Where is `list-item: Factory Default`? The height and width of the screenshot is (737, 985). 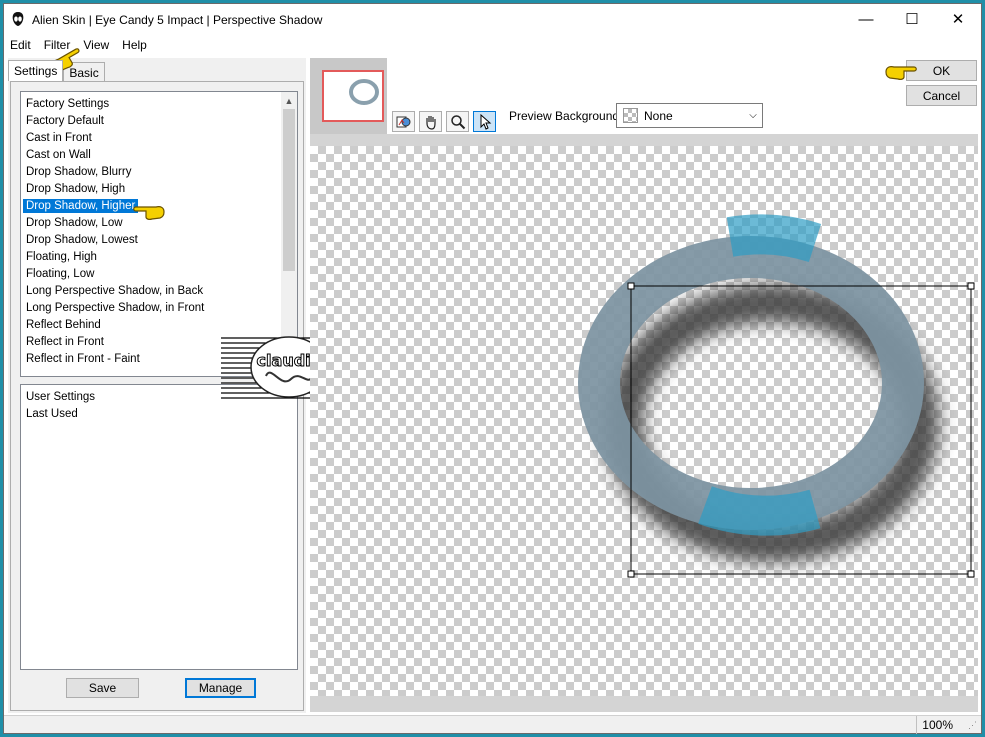 list-item: Factory Default is located at coordinates (159, 121).